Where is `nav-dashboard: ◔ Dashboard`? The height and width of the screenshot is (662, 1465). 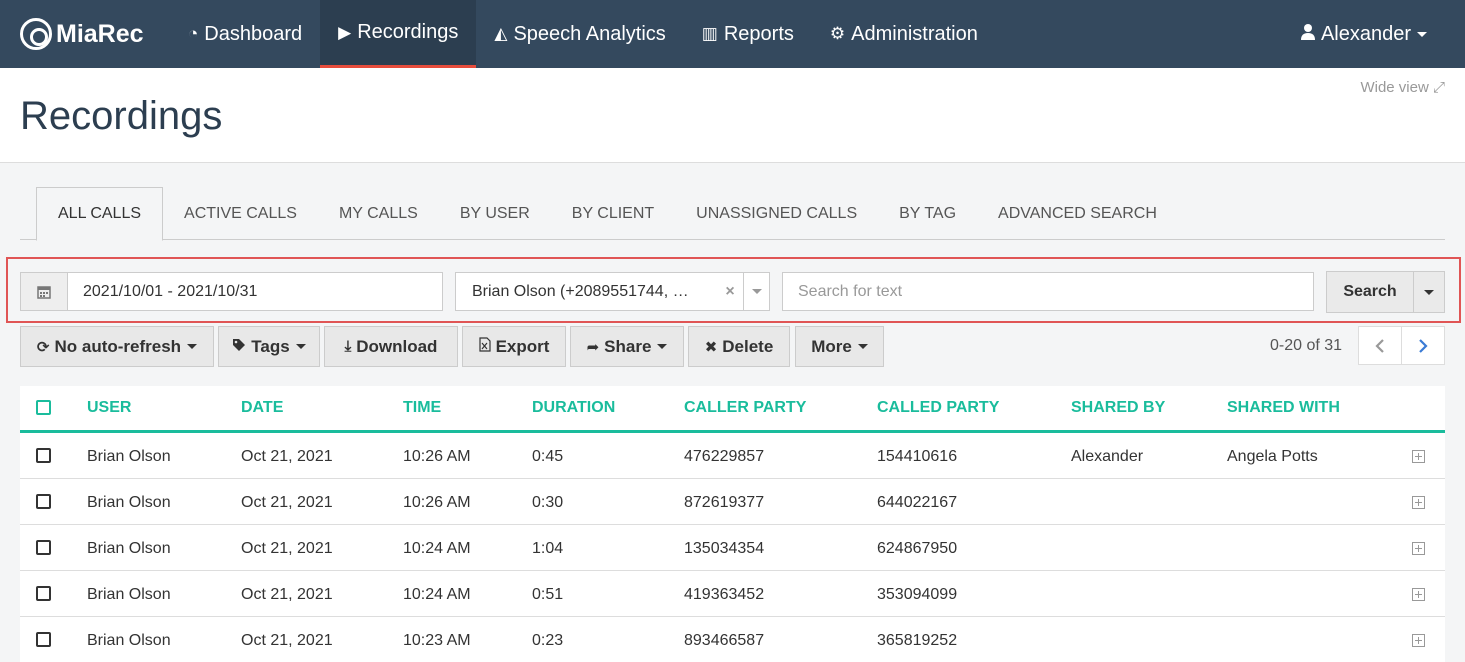 nav-dashboard: ◔ Dashboard is located at coordinates (245, 34).